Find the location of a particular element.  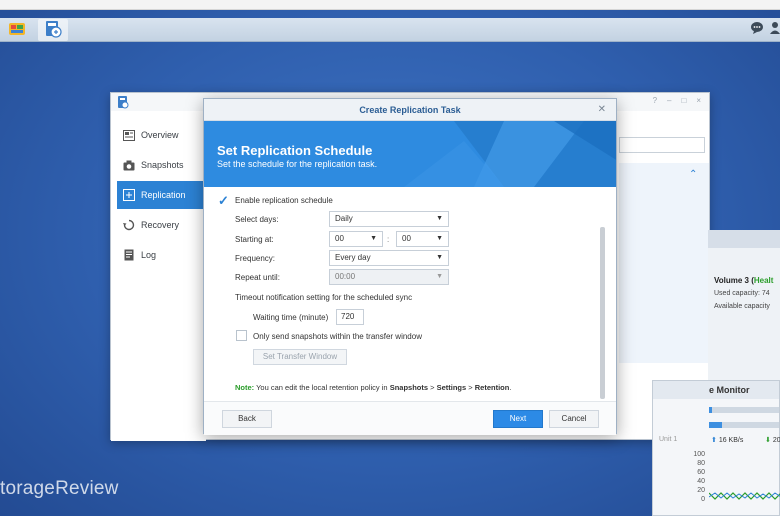

select-days-label: Select days: is located at coordinates (257, 219).